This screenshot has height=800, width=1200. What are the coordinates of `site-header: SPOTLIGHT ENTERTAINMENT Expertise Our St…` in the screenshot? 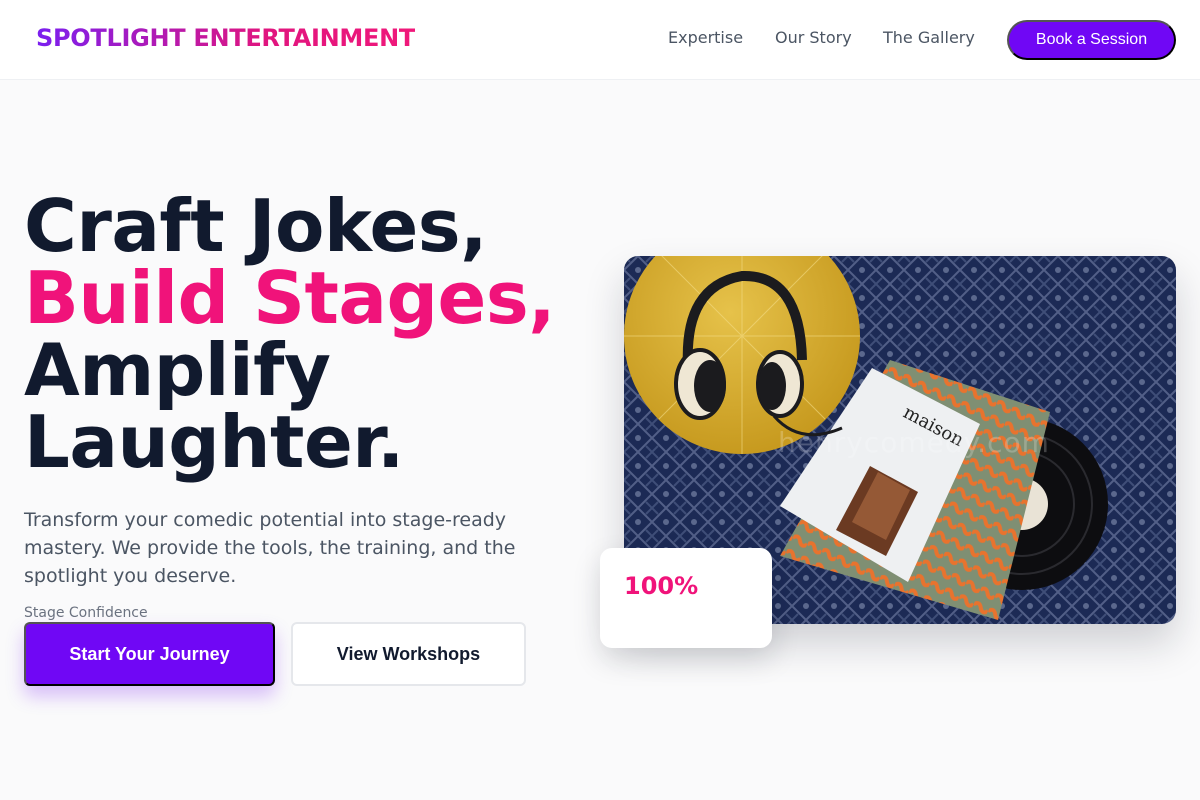 It's located at (600, 40).